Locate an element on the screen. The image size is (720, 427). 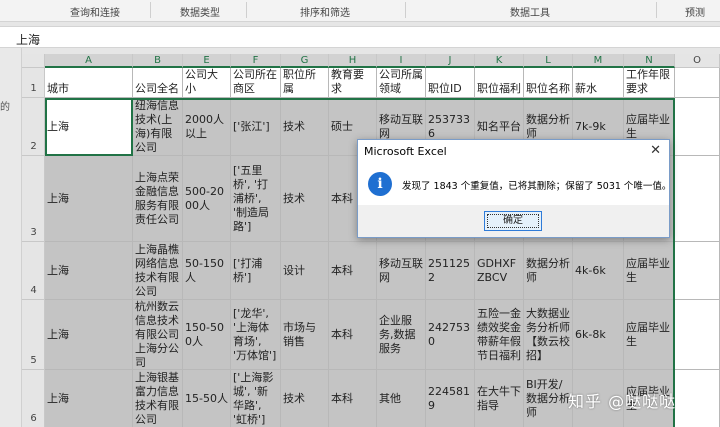
table-cell: ['打浦桥'] is located at coordinates (256, 271).